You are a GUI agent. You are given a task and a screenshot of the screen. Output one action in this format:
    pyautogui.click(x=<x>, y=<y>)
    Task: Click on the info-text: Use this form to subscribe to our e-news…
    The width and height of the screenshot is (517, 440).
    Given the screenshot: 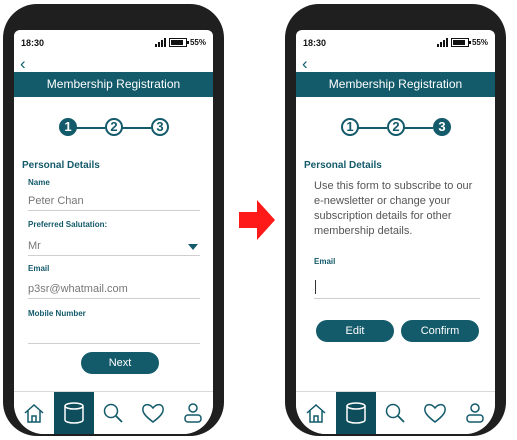 What is the action you would take?
    pyautogui.click(x=393, y=208)
    